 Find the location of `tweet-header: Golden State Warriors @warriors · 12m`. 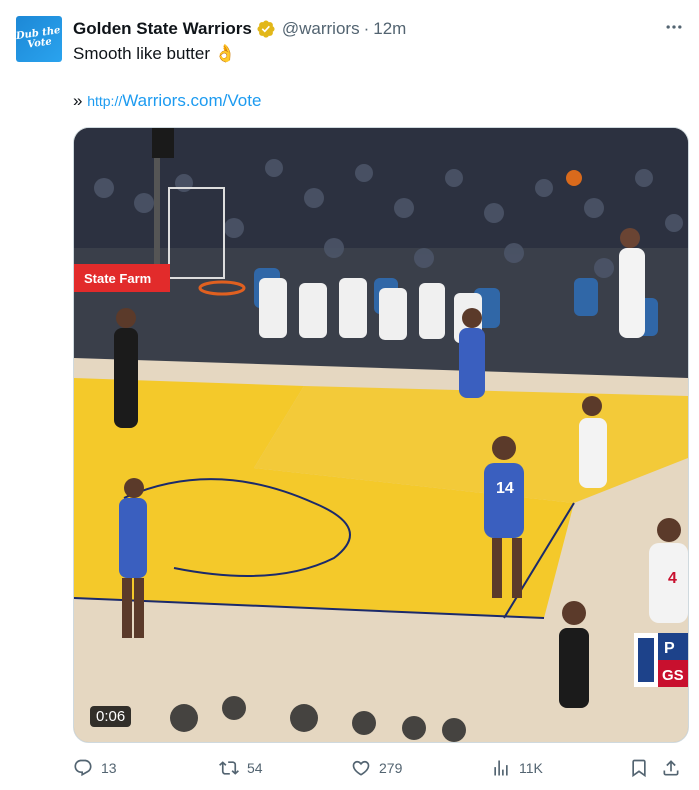

tweet-header: Golden State Warriors @warriors · 12m is located at coordinates (378, 29).